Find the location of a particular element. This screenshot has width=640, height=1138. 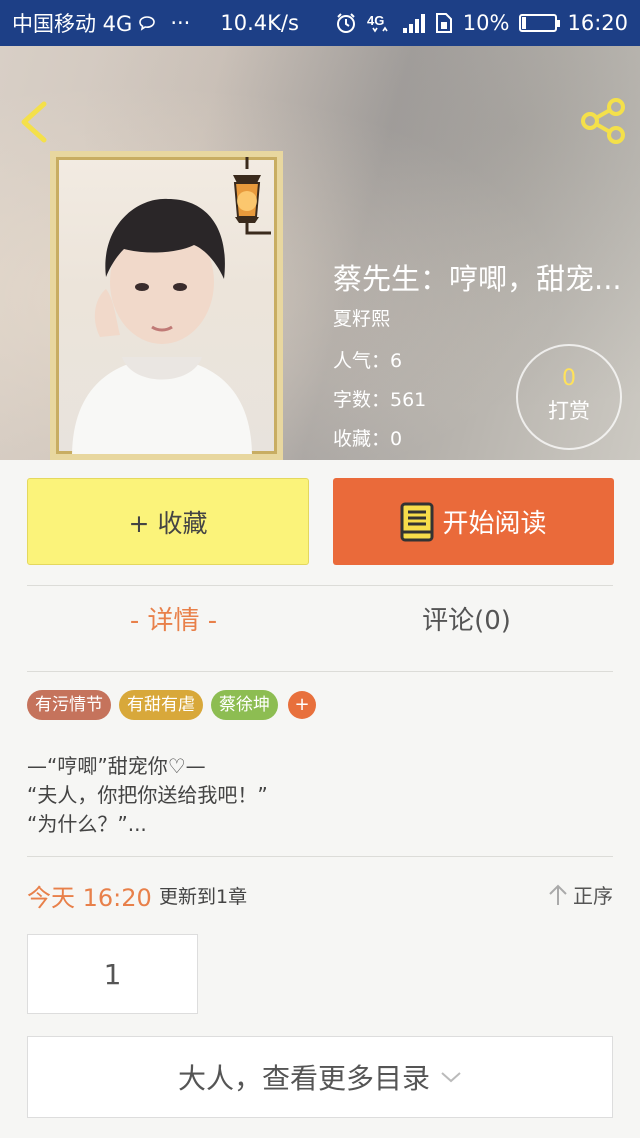

collect-button: + 收藏 is located at coordinates (168, 521).